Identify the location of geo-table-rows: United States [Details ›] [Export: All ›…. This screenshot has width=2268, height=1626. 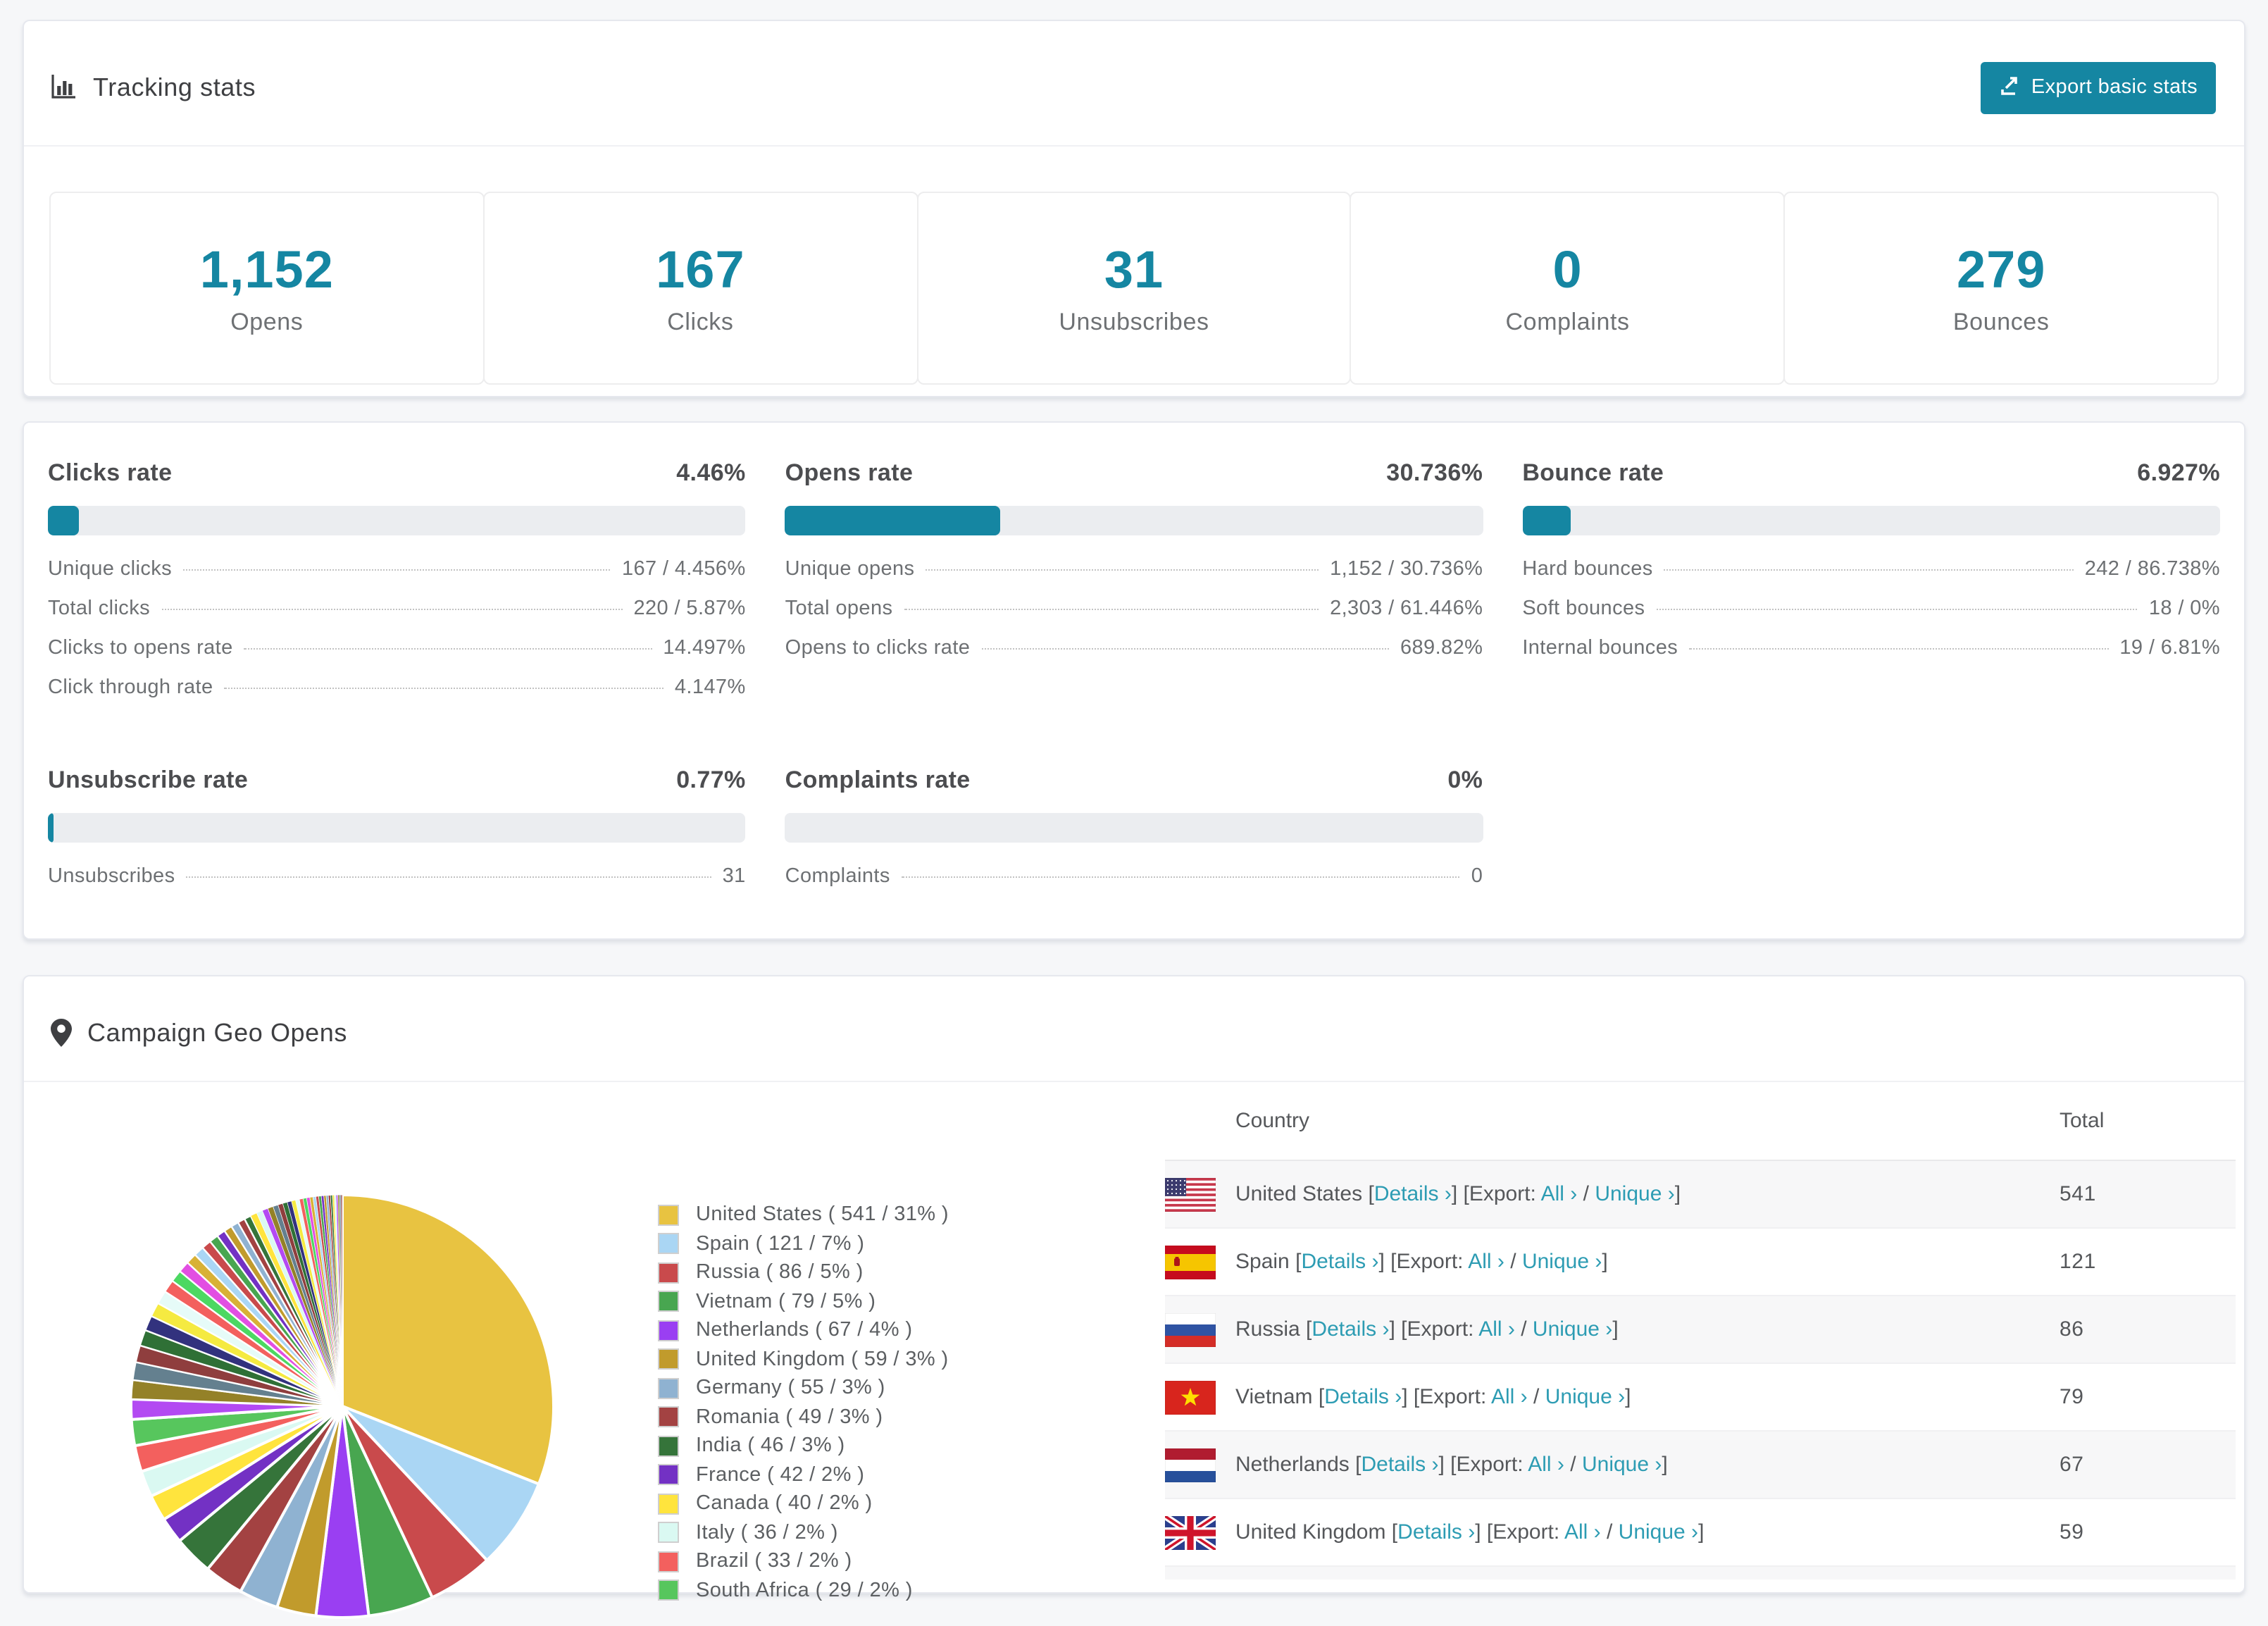
(1701, 1371).